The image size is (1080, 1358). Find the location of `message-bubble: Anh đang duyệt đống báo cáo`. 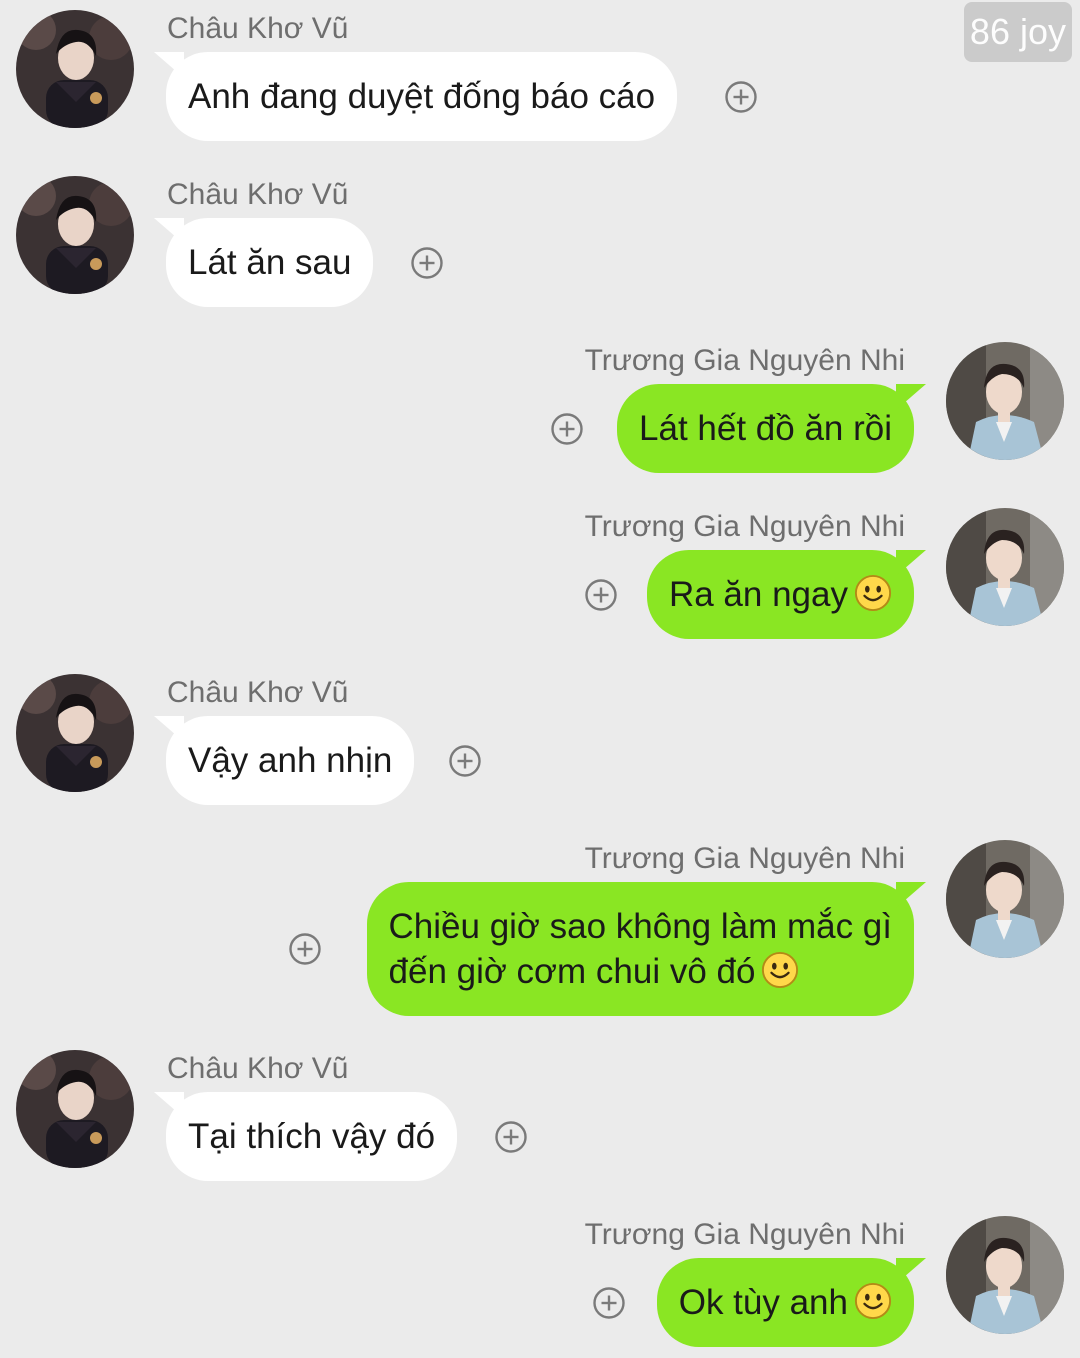

message-bubble: Anh đang duyệt đống báo cáo is located at coordinates (422, 96).